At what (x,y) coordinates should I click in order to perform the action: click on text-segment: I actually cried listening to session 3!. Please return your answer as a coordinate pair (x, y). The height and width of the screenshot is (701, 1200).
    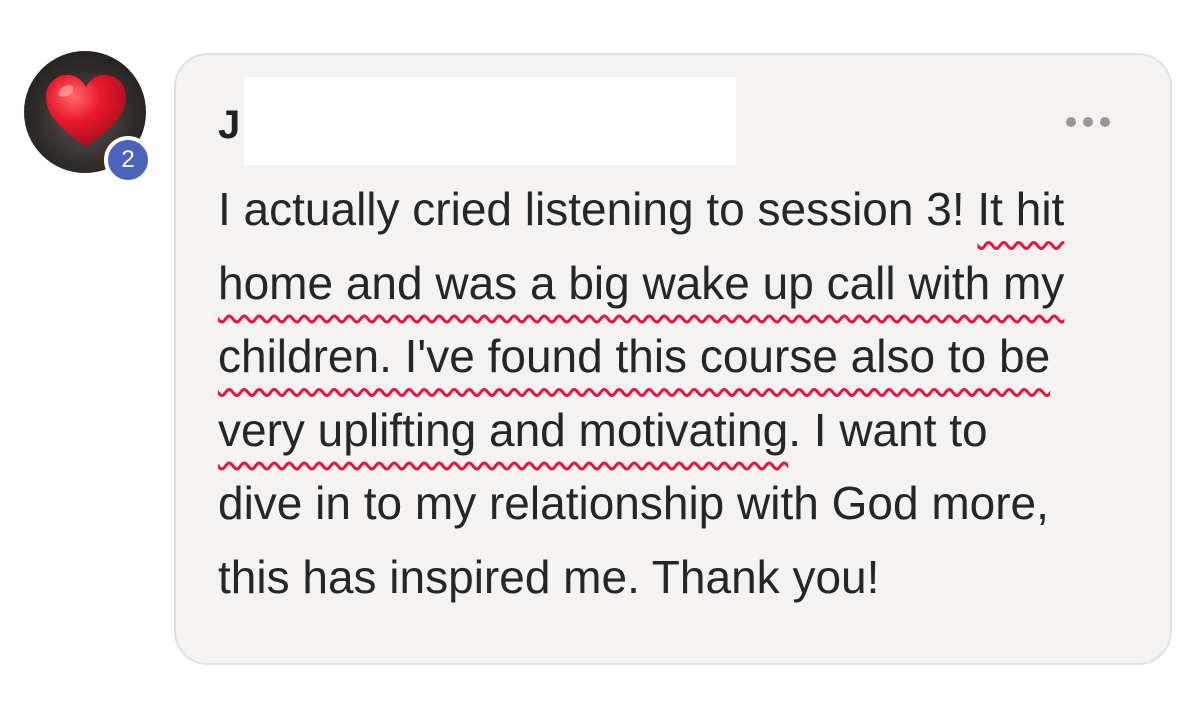
    Looking at the image, I should click on (598, 209).